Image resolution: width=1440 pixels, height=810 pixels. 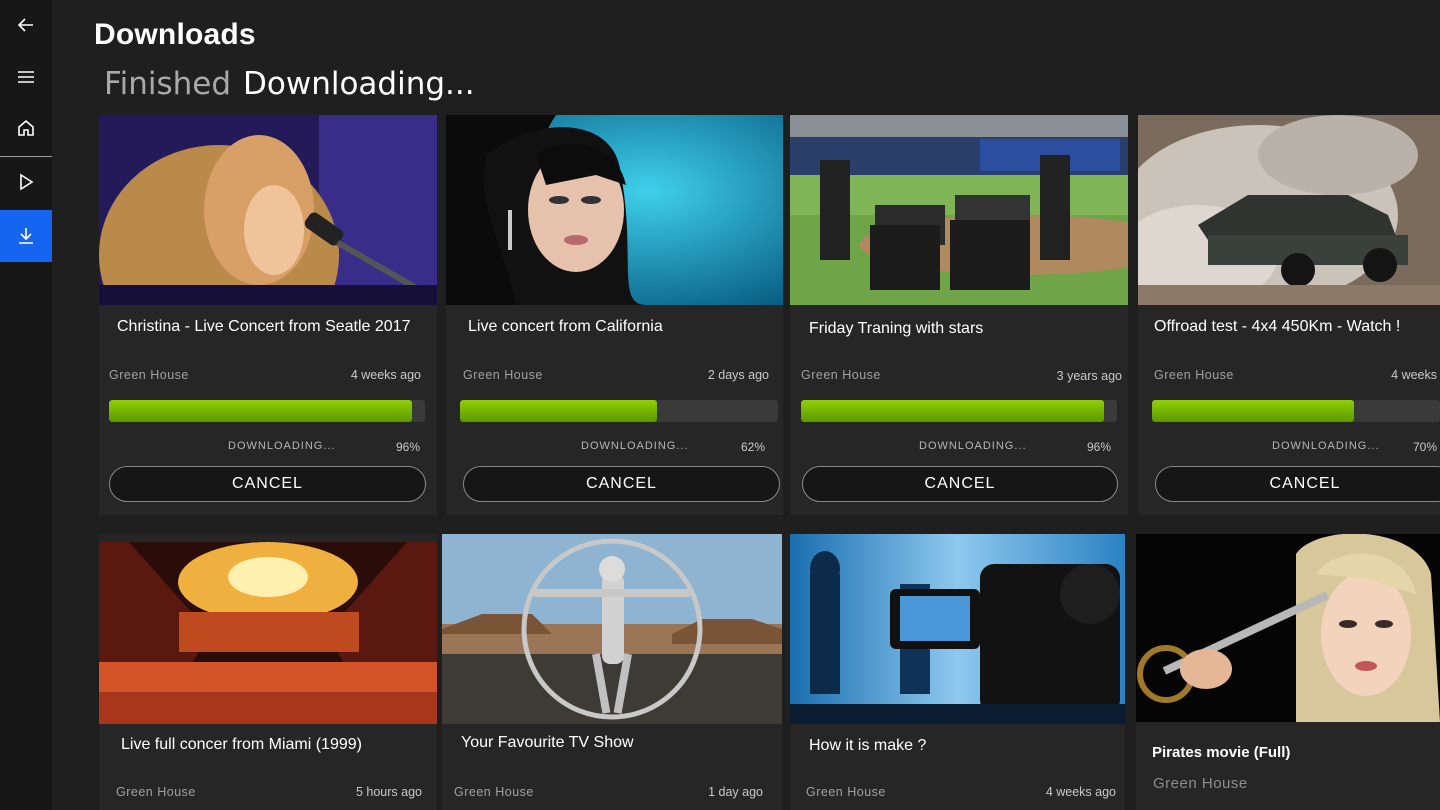 I want to click on video-title: Live concert from California, so click(x=565, y=326).